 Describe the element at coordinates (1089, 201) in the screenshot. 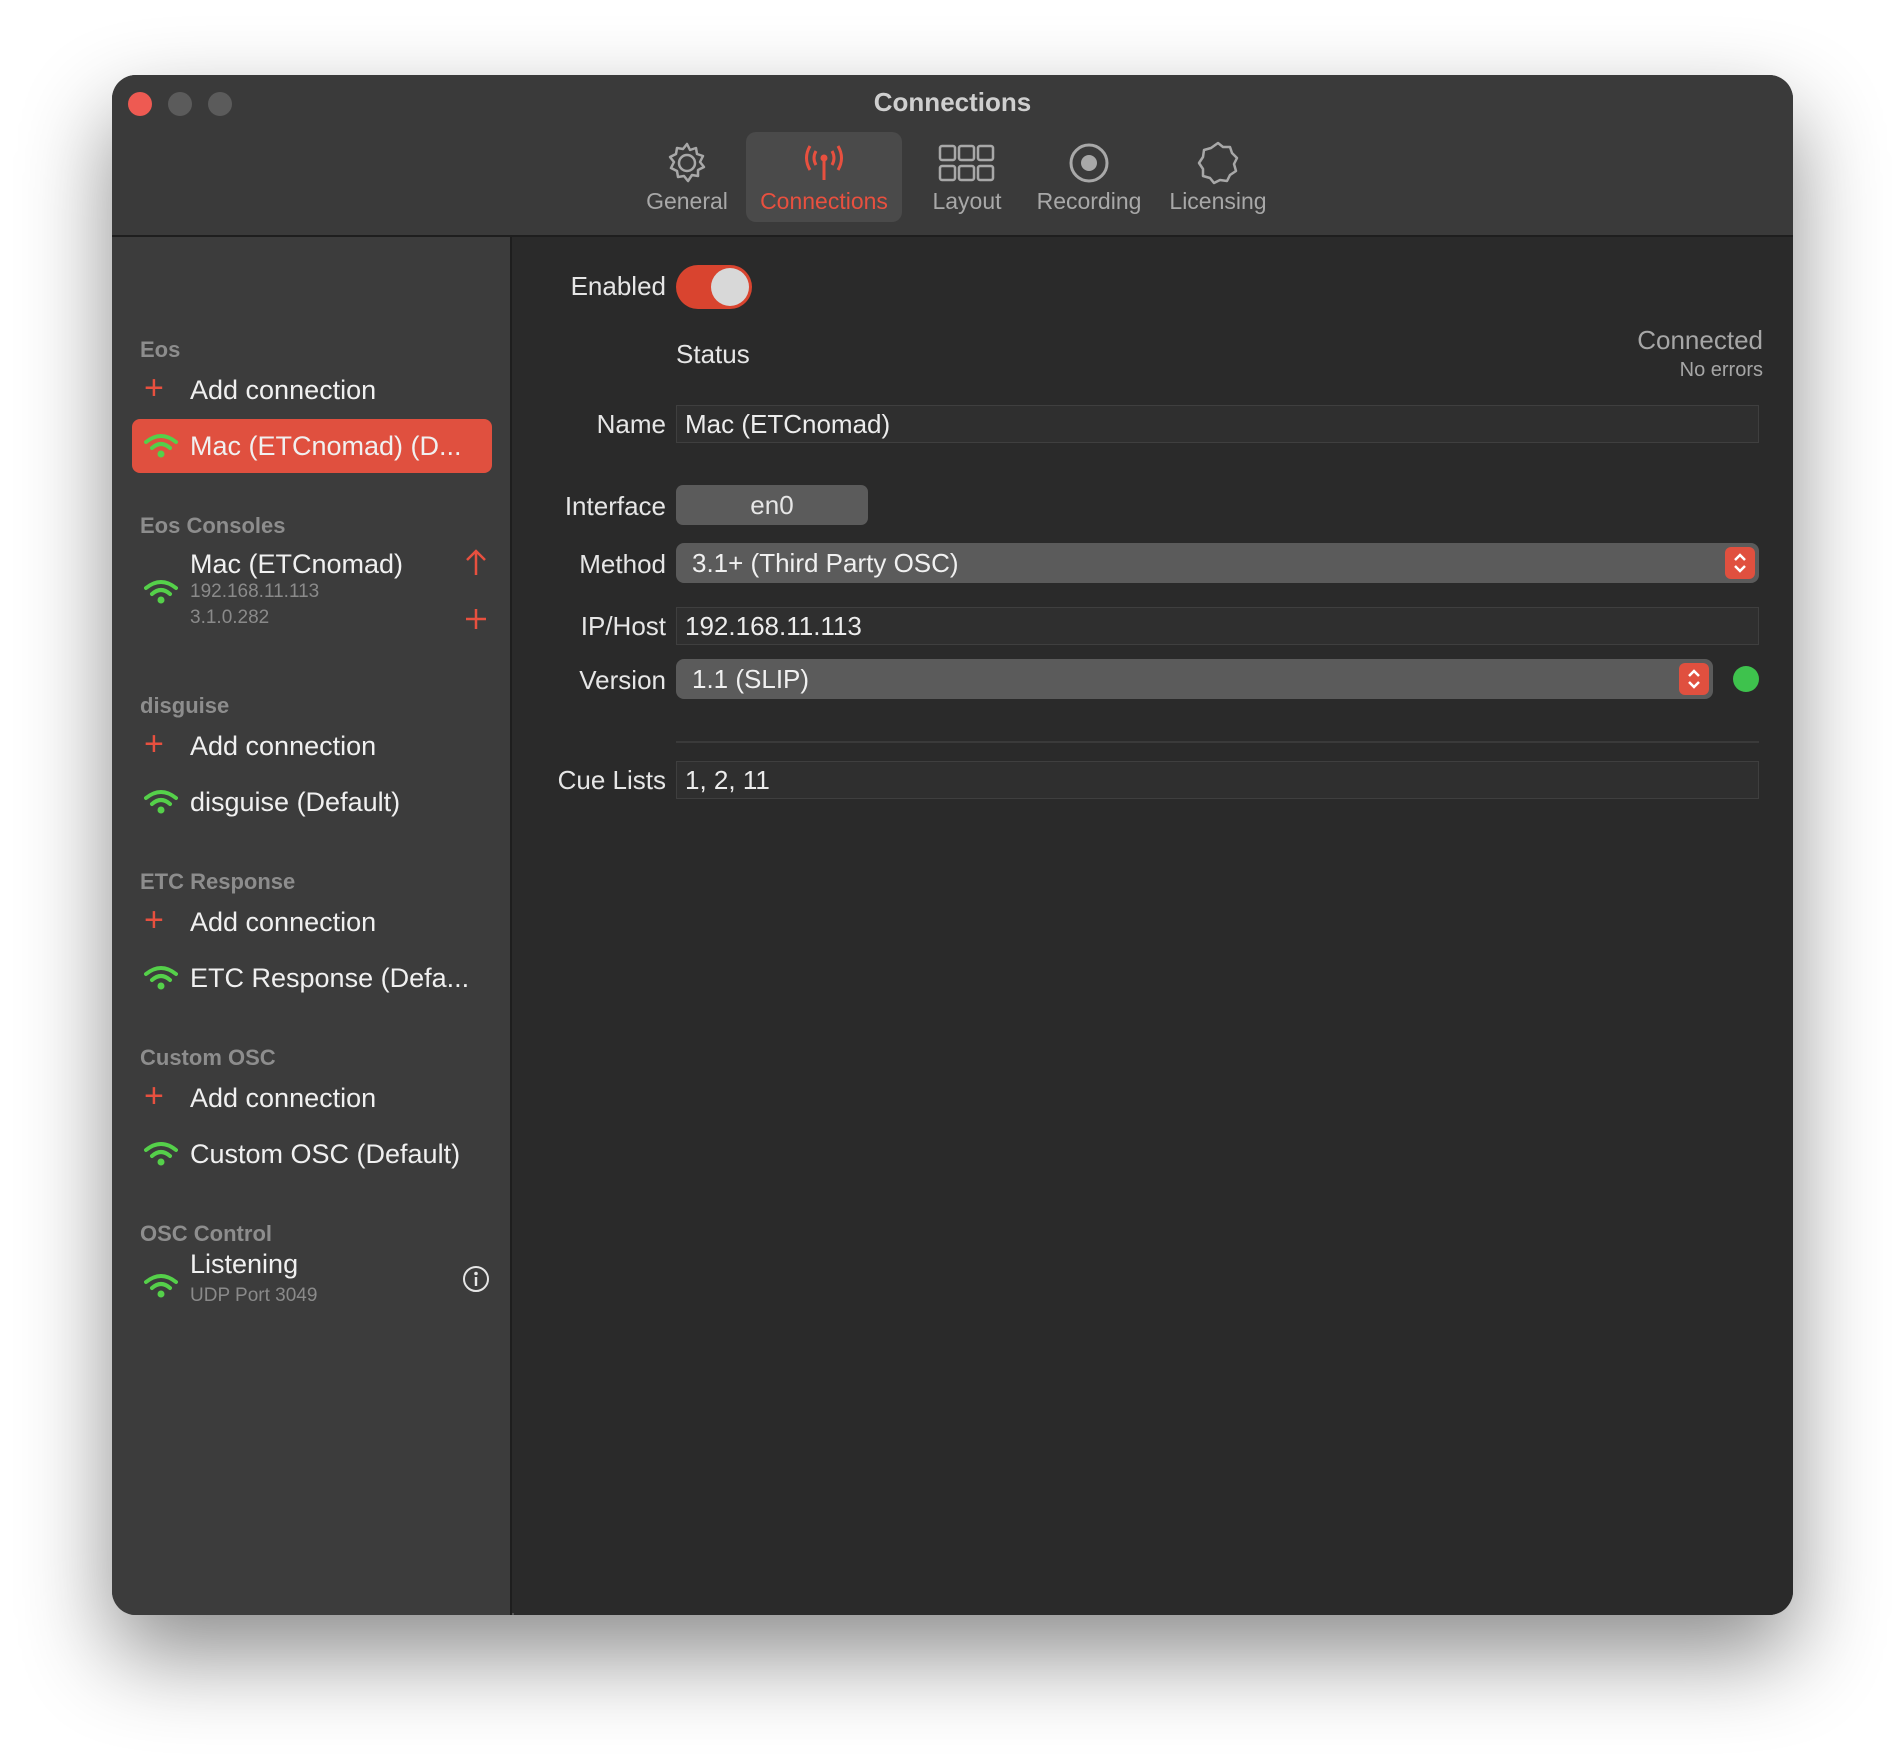

I see `tab-label: Recording` at that location.